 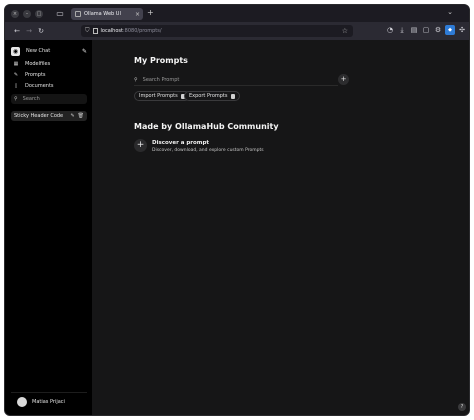 I want to click on close-window-icon: ×, so click(x=15, y=13).